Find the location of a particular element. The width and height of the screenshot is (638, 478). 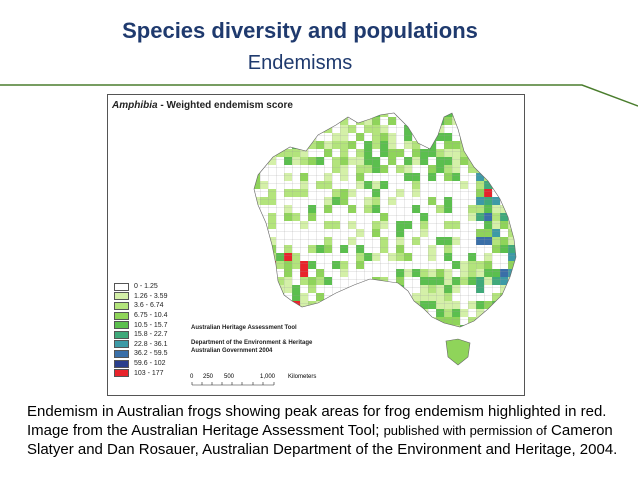

legend-label: 15.8 - 22.7 is located at coordinates (151, 335).